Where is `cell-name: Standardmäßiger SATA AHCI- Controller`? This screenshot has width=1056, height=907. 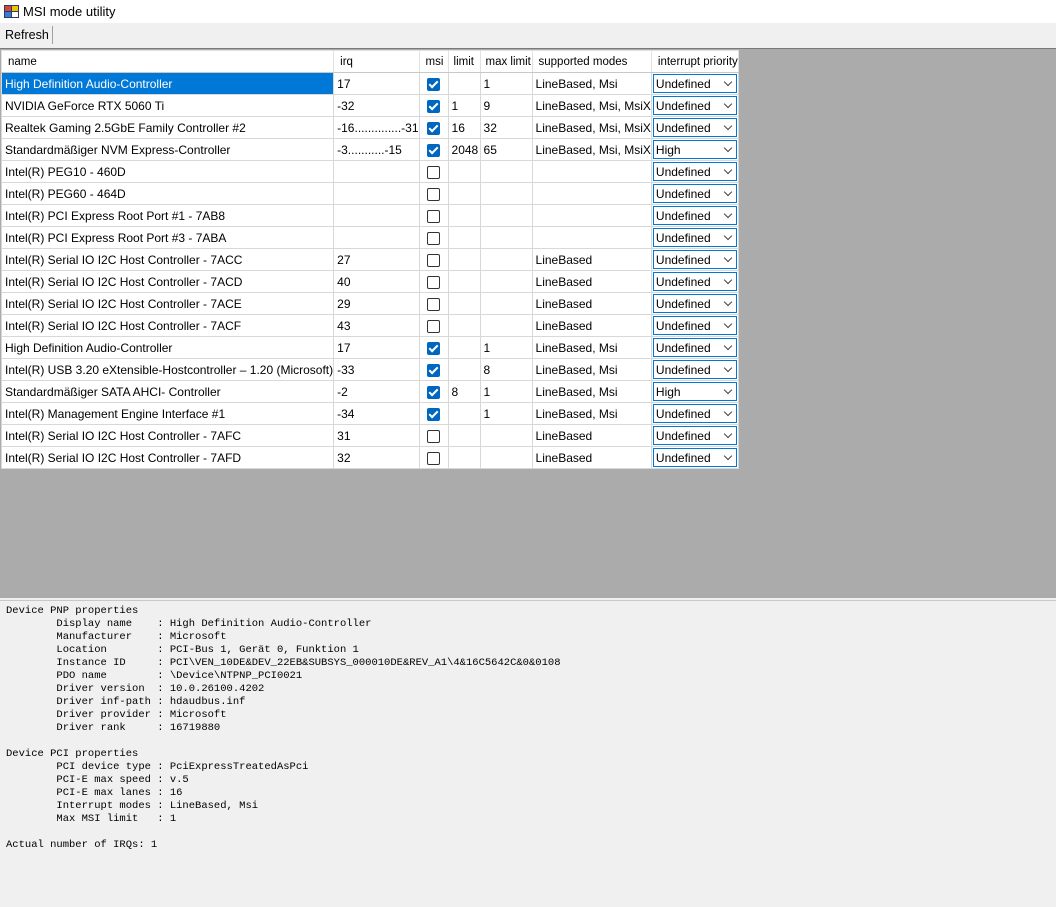 cell-name: Standardmäßiger SATA AHCI- Controller is located at coordinates (167, 391).